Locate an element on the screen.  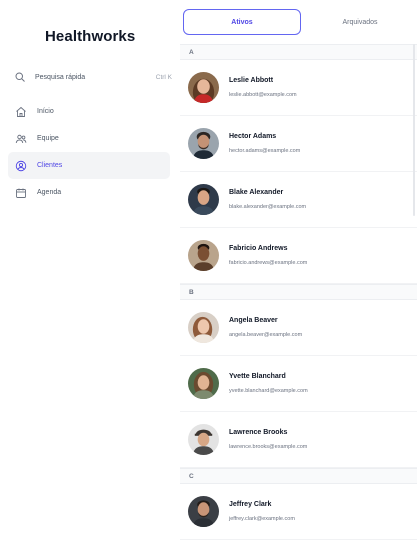
sidebar-item-label: Equipe is located at coordinates (48, 138).